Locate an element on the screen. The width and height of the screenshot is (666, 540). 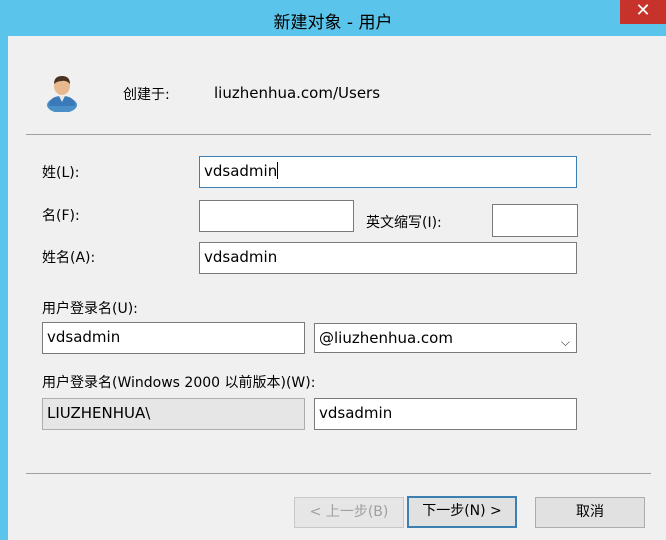
pre2000-logon-field: vdsadmin is located at coordinates (445, 414).